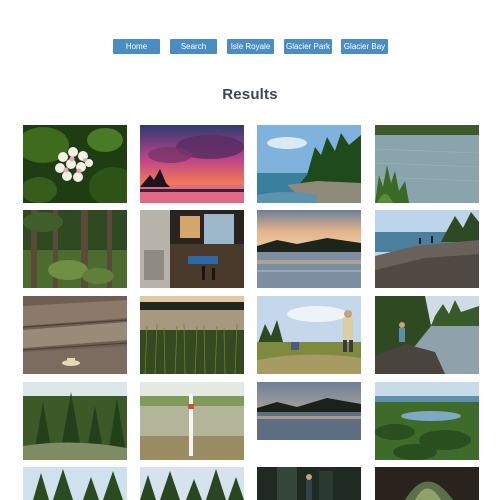  Describe the element at coordinates (193, 46) in the screenshot. I see `nav-search-button: Search` at that location.